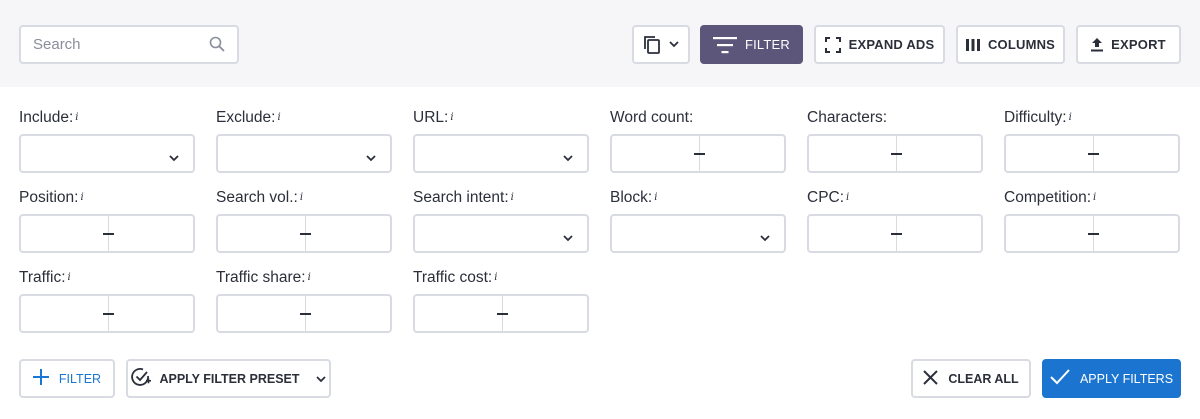  I want to click on filter-search-intent: Search intent: i, so click(501, 220).